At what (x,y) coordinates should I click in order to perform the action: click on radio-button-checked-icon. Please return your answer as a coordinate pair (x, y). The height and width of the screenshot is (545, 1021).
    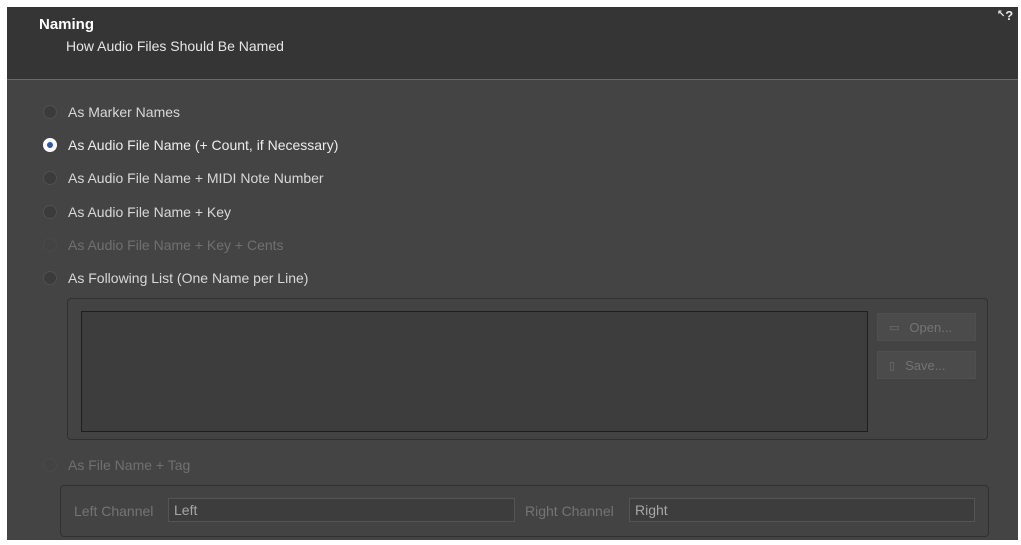
    Looking at the image, I should click on (50, 145).